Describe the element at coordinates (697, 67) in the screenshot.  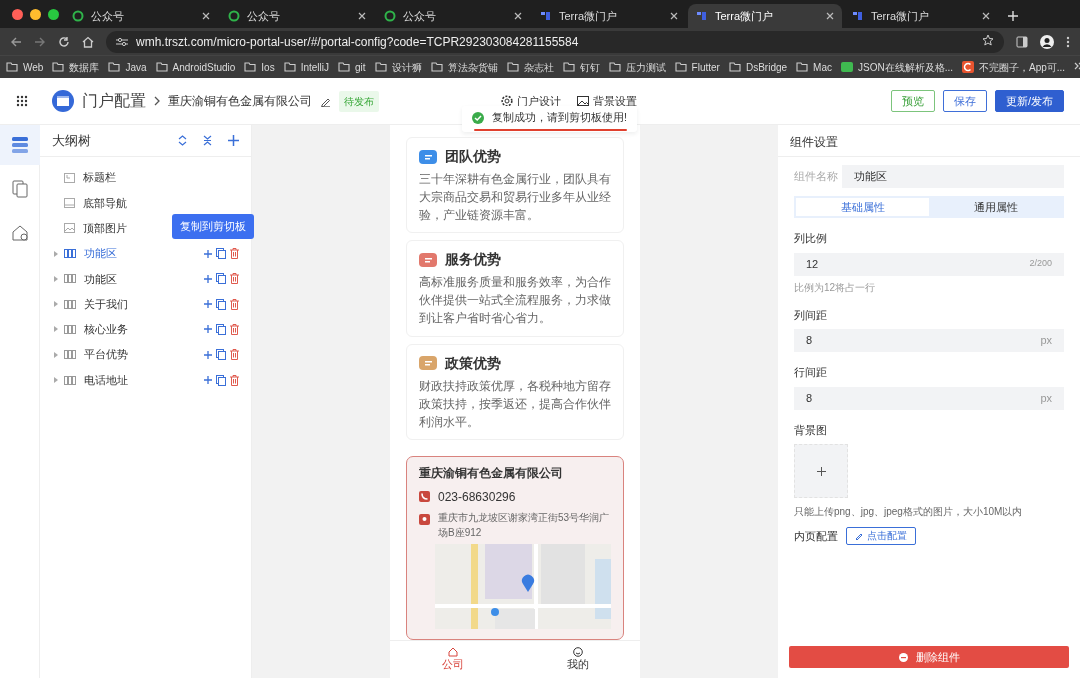
I see `bookmark: Flutter` at that location.